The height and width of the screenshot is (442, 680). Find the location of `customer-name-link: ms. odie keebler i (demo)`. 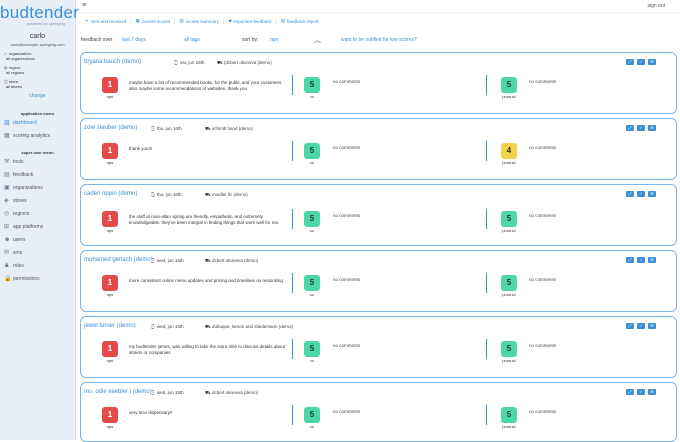

customer-name-link: ms. odie keebler i (demo) is located at coordinates (118, 392).